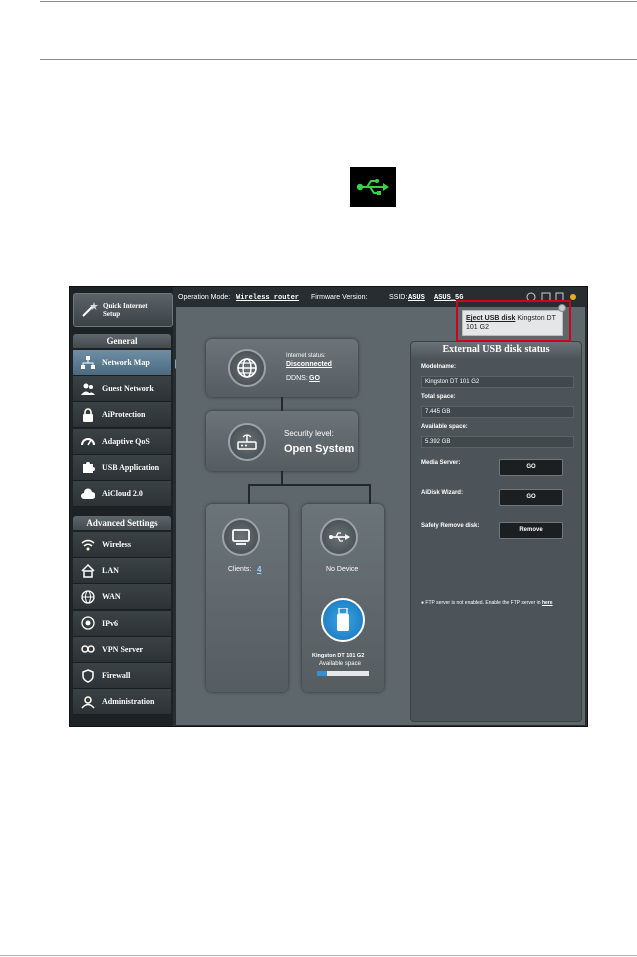 This screenshot has height=957, width=637. Describe the element at coordinates (531, 467) in the screenshot. I see `media-server-go-button: GO` at that location.